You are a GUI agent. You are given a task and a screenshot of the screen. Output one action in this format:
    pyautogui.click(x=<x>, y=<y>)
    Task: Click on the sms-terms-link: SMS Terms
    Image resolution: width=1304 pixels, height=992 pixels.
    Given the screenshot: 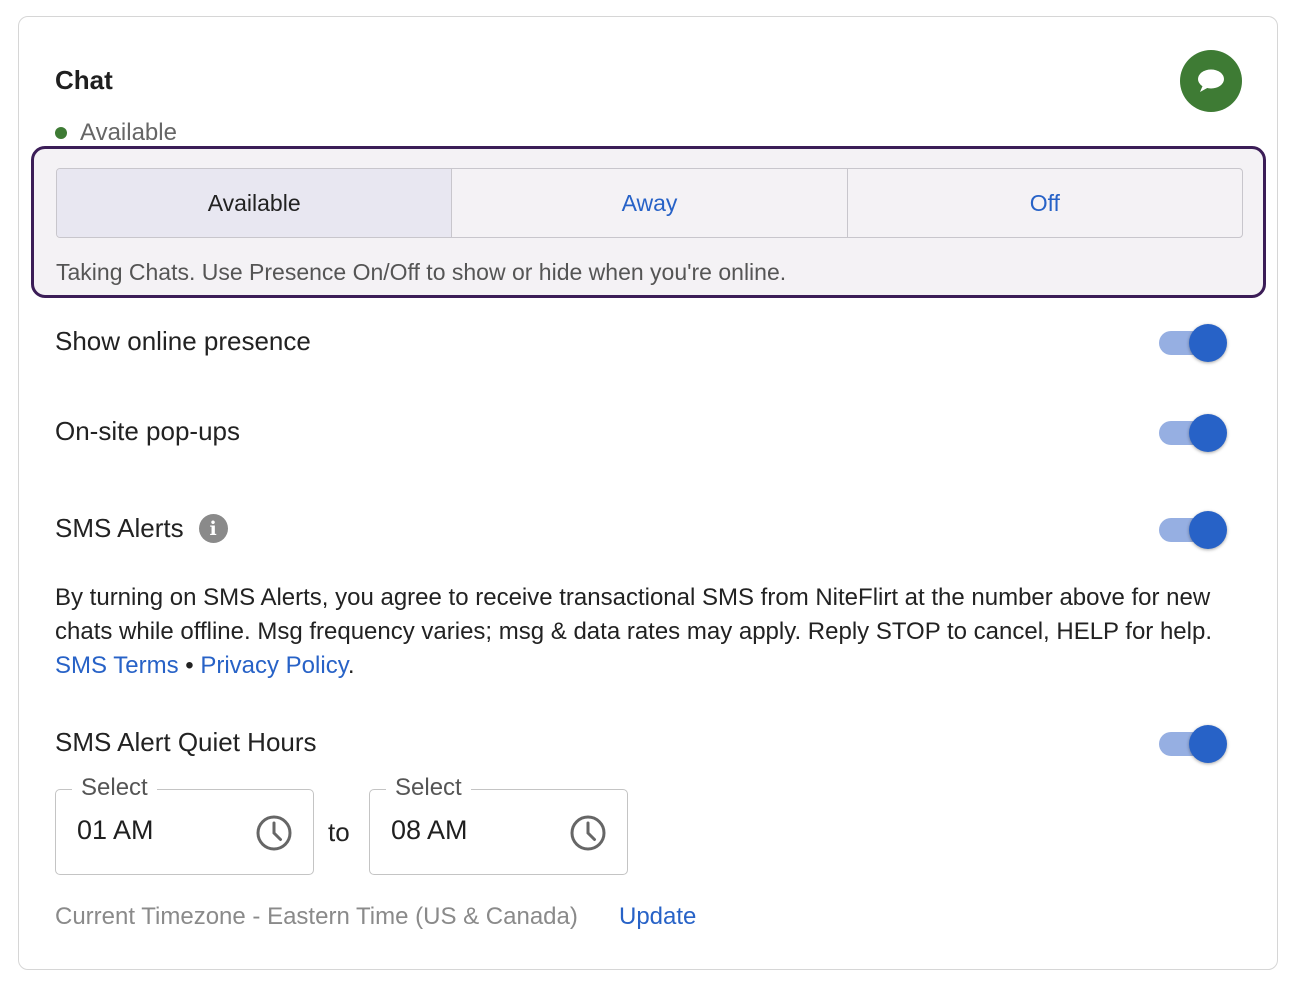 What is the action you would take?
    pyautogui.click(x=117, y=665)
    